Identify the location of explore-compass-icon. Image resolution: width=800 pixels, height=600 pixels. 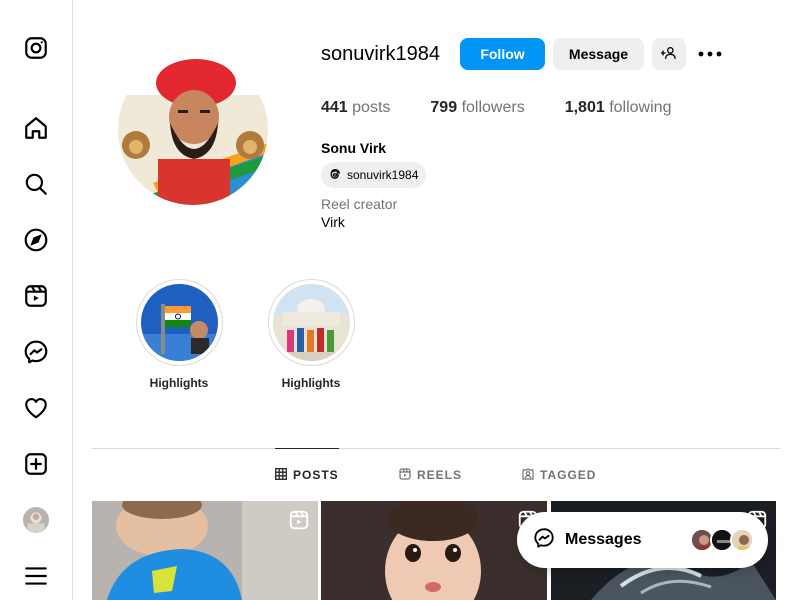
(36, 240).